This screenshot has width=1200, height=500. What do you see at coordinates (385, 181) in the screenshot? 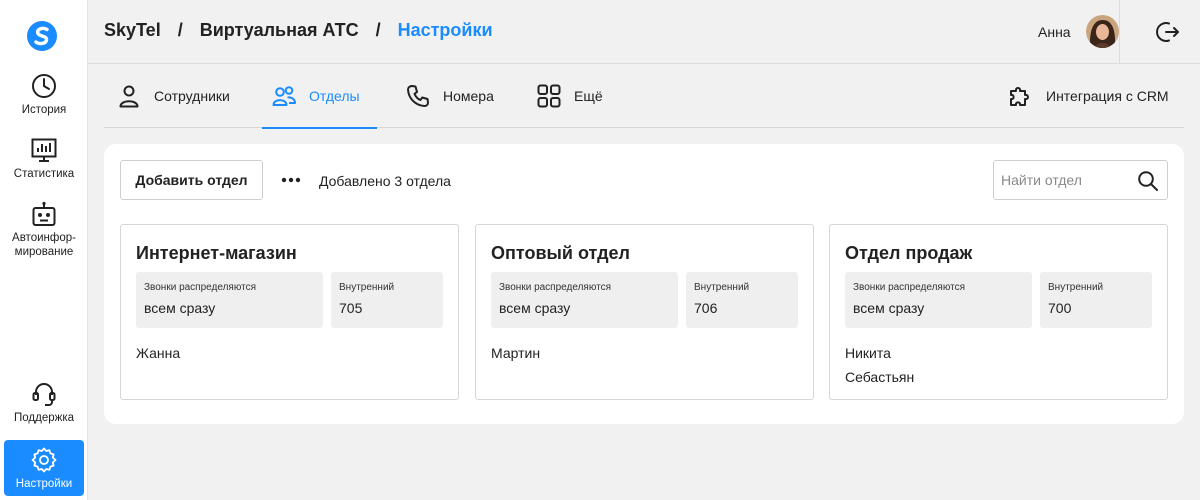
I see `departments-count-text: Добавлено 3 отдела` at bounding box center [385, 181].